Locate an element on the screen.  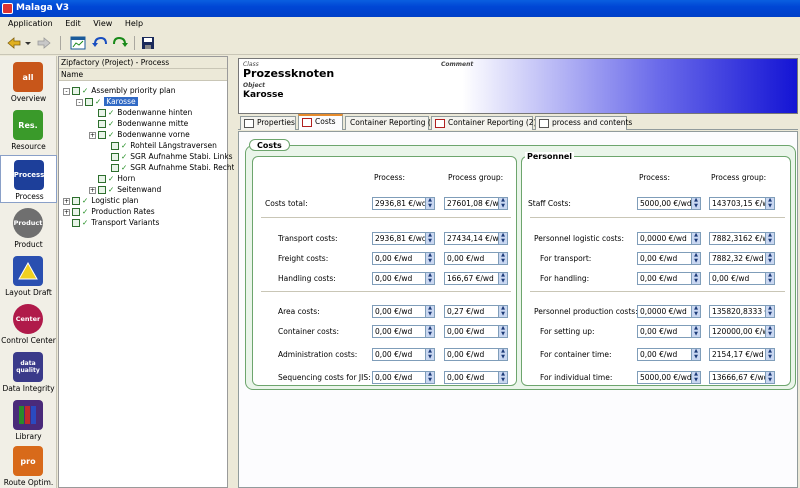
tab-process-and-contents: process and contents is located at coordinates (583, 123).